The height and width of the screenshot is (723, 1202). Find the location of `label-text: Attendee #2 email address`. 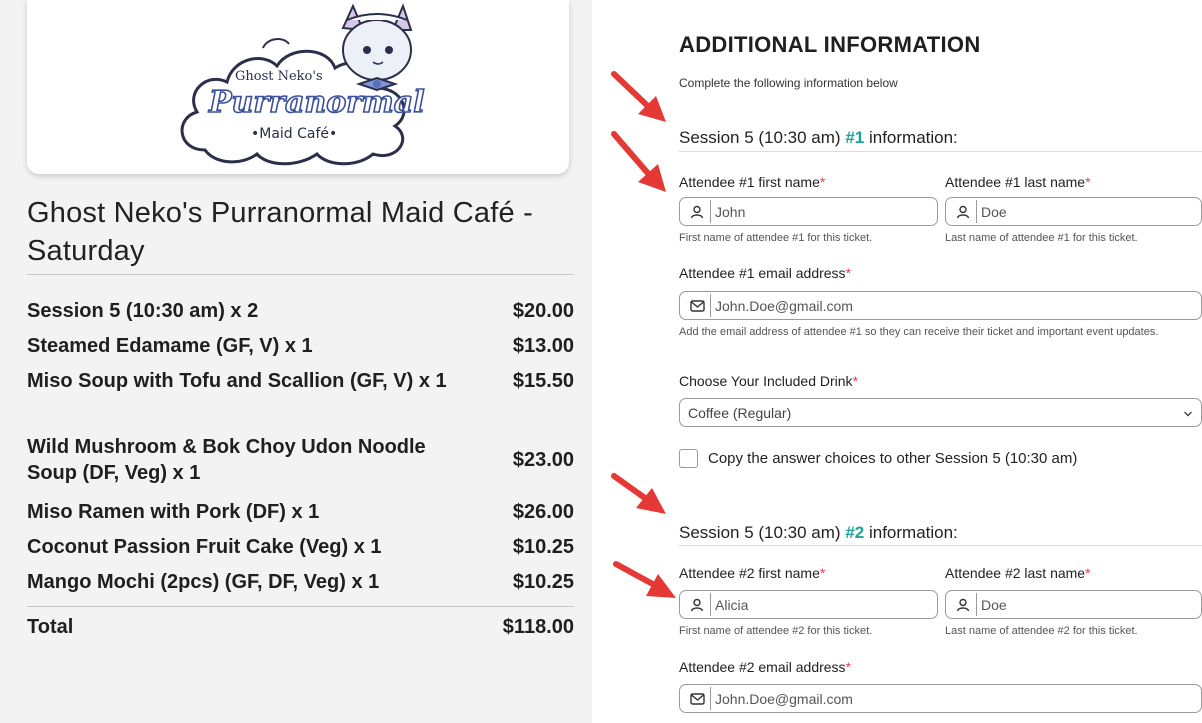

label-text: Attendee #2 email address is located at coordinates (762, 667).